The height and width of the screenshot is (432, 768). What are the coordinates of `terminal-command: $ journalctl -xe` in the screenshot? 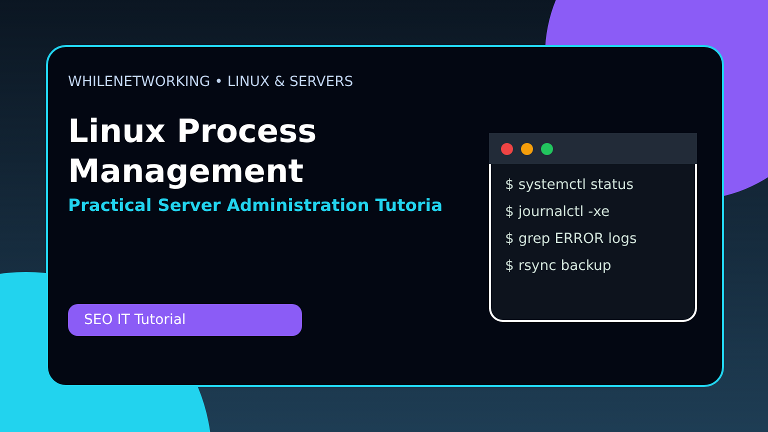 It's located at (558, 212).